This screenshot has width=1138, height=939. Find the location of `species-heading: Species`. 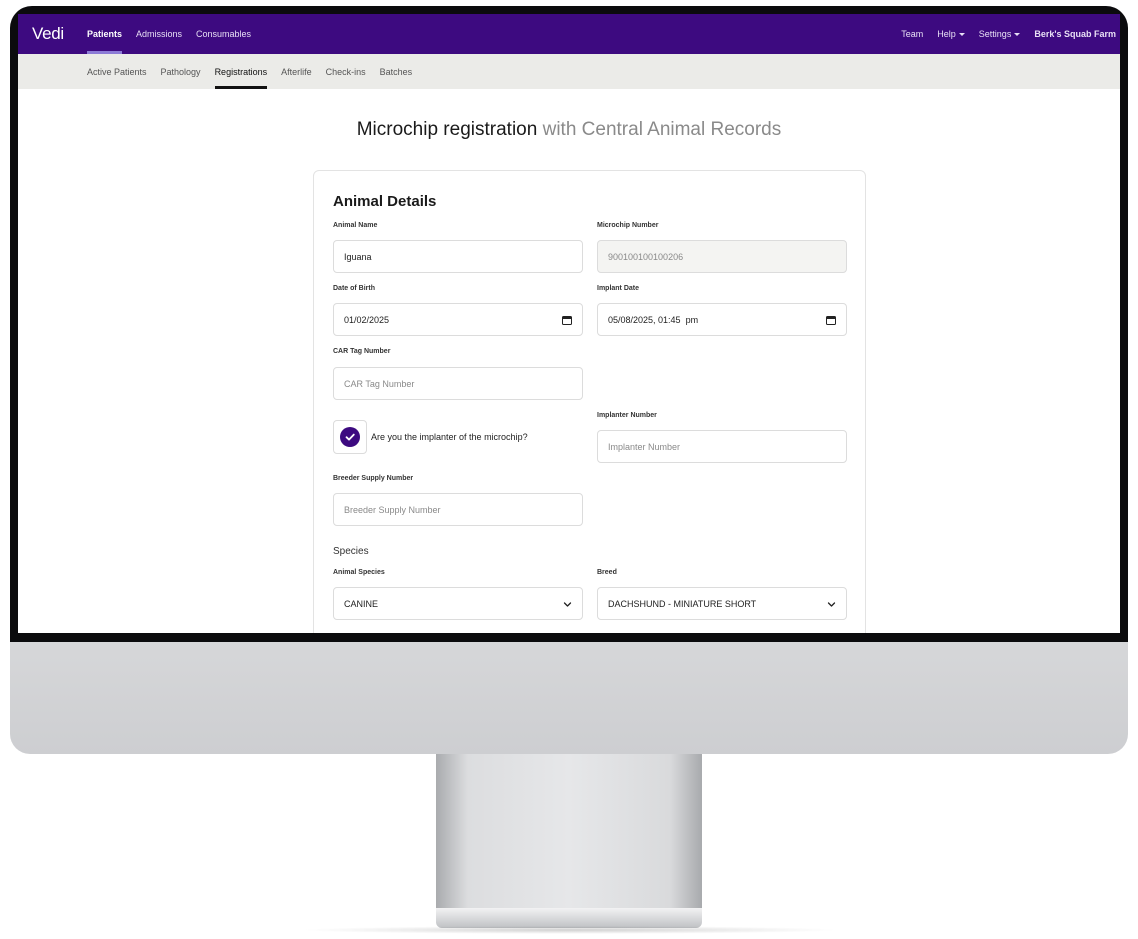

species-heading: Species is located at coordinates (351, 551).